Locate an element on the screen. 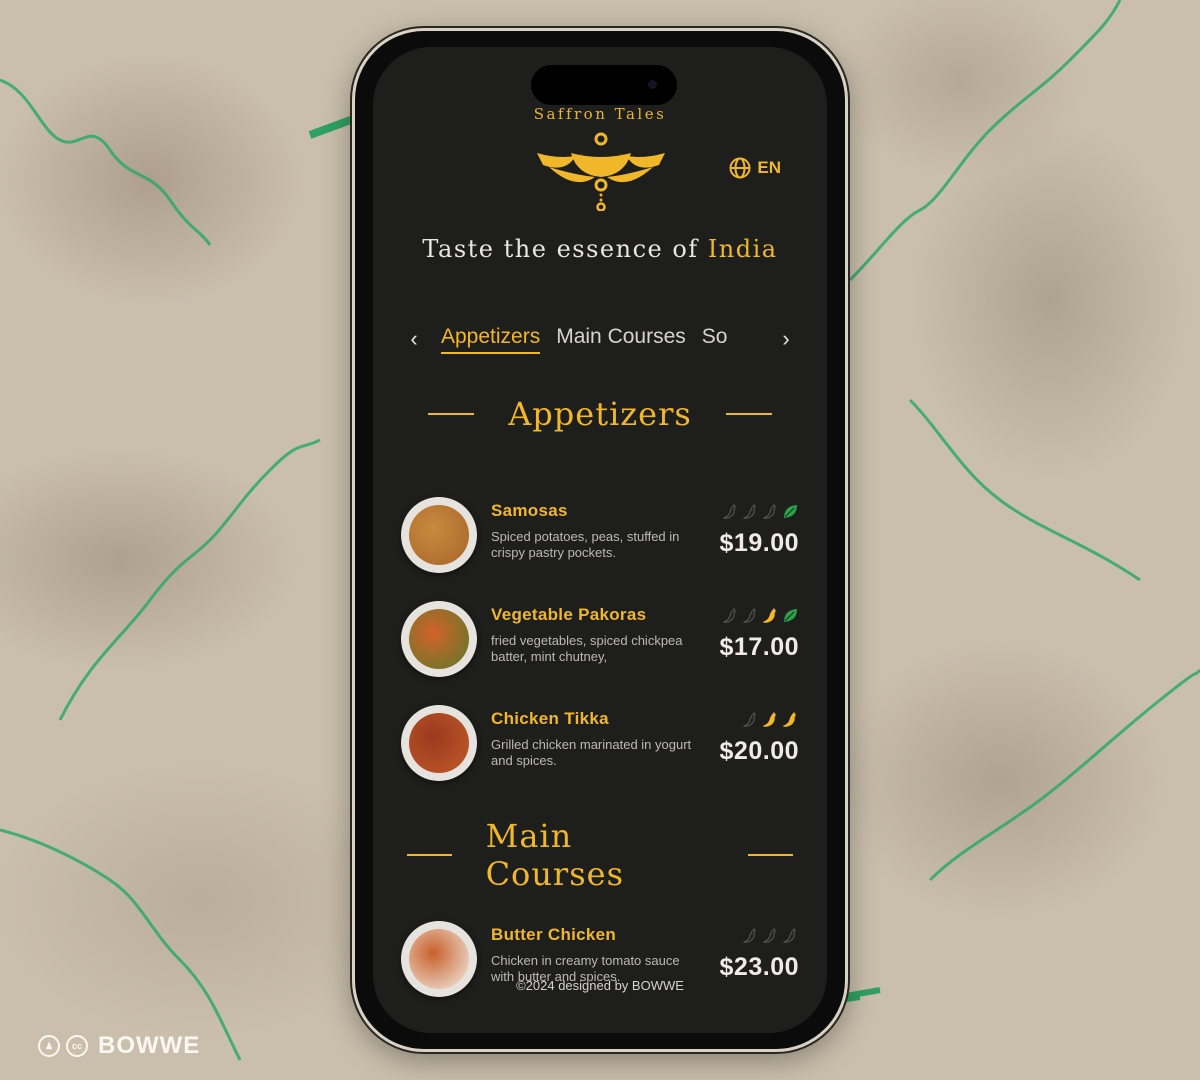 This screenshot has width=1200, height=1080. item-price: $20.00 is located at coordinates (759, 751).